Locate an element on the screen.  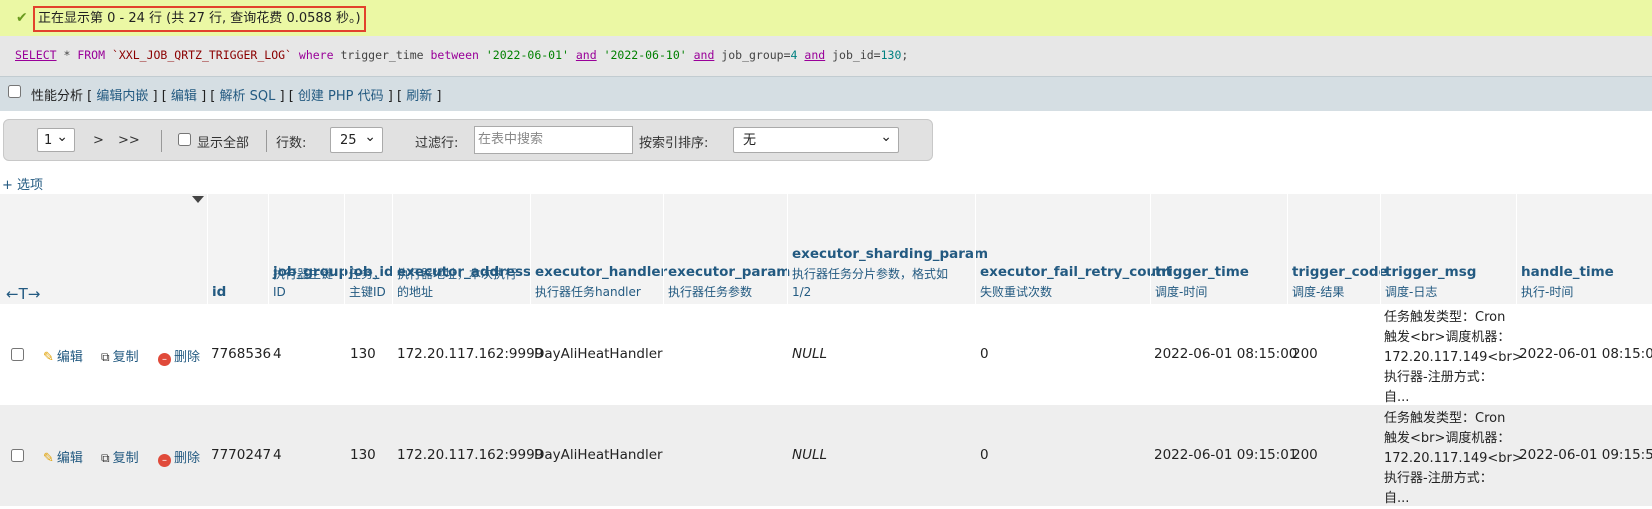
cell-trigger-time: 2022-06-01 08:15:00 is located at coordinates (1225, 354).